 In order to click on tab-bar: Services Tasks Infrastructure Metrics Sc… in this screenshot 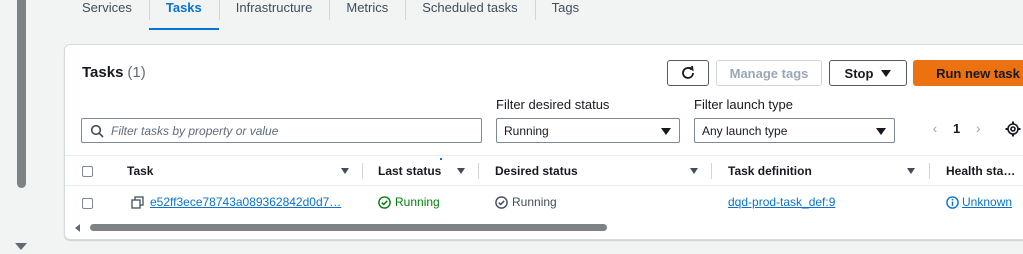, I will do `click(330, 16)`.